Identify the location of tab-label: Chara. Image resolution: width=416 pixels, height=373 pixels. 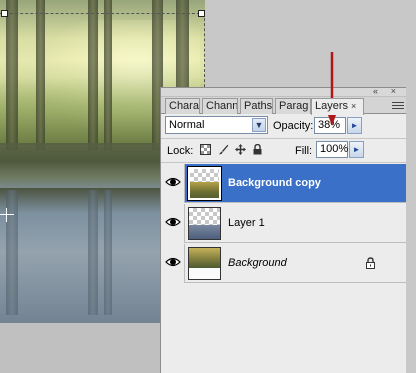
(184, 106).